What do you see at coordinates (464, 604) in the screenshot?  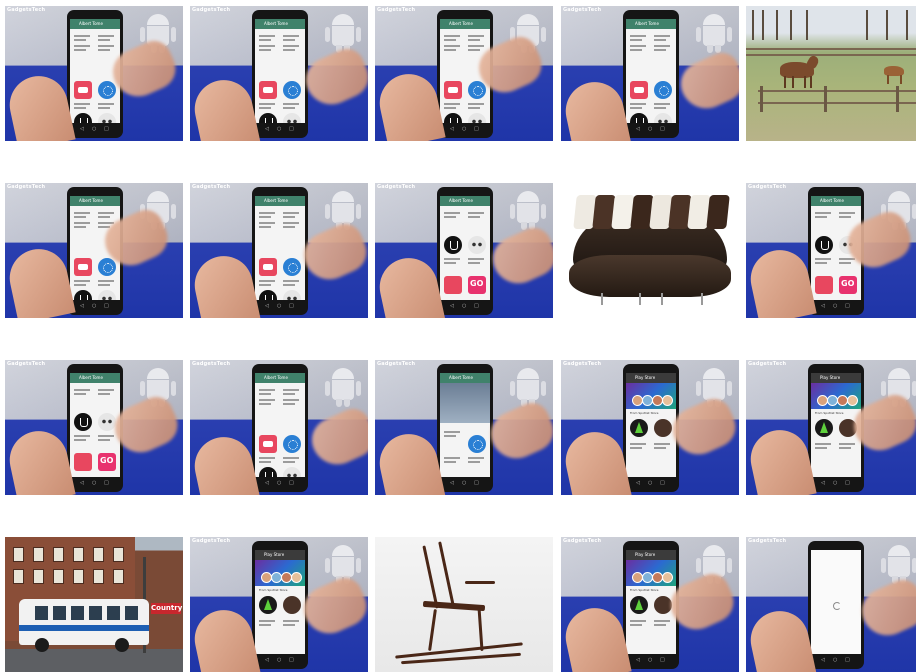 I see `photo-rocking-chair` at bounding box center [464, 604].